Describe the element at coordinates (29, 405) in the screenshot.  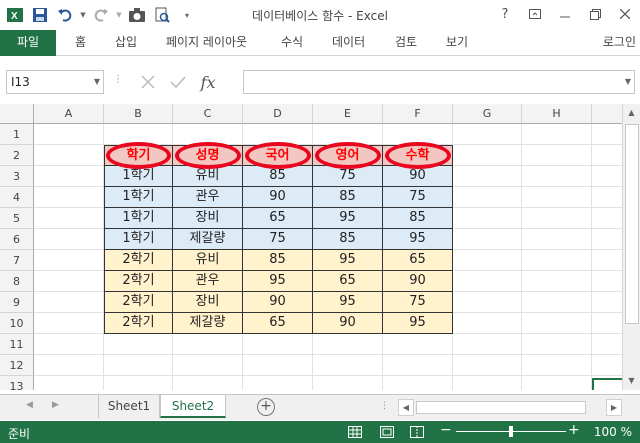
I see `sheet-prev-icon: ◀` at that location.